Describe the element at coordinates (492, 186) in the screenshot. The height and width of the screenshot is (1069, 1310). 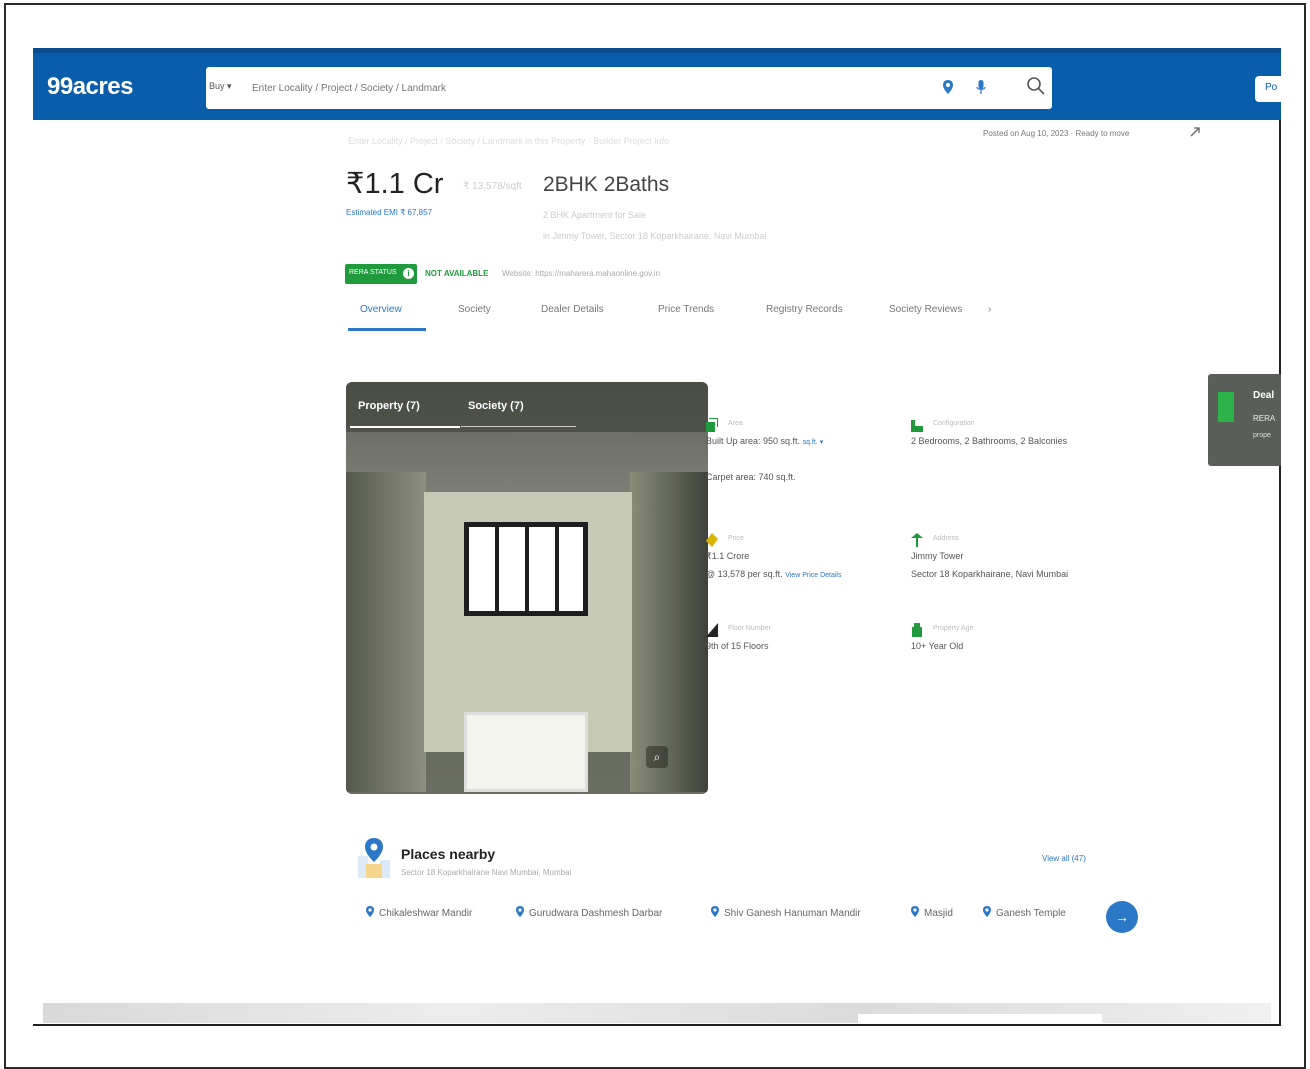
I see `price-per-sqft-faint: ₹ 13,578/sqft` at that location.